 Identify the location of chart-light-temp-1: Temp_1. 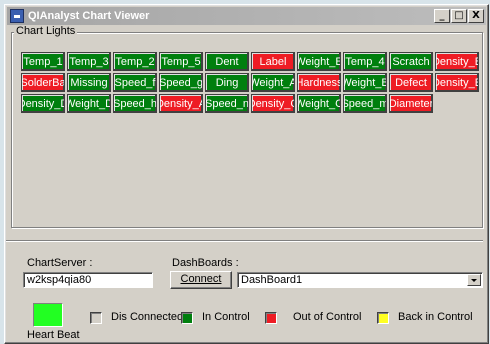
(43, 61).